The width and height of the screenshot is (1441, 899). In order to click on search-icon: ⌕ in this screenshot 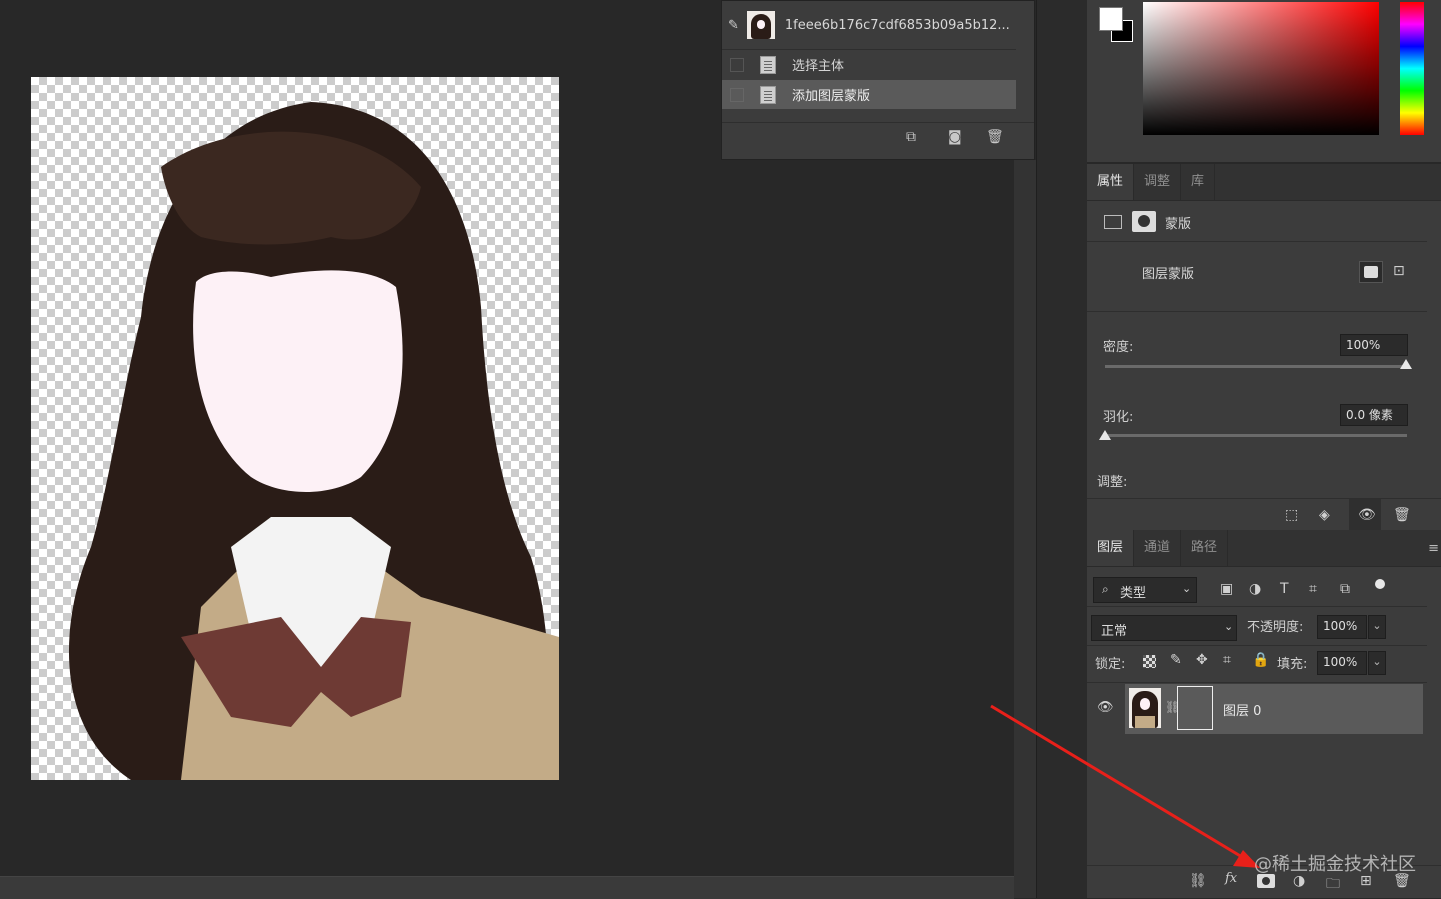, I will do `click(1105, 589)`.